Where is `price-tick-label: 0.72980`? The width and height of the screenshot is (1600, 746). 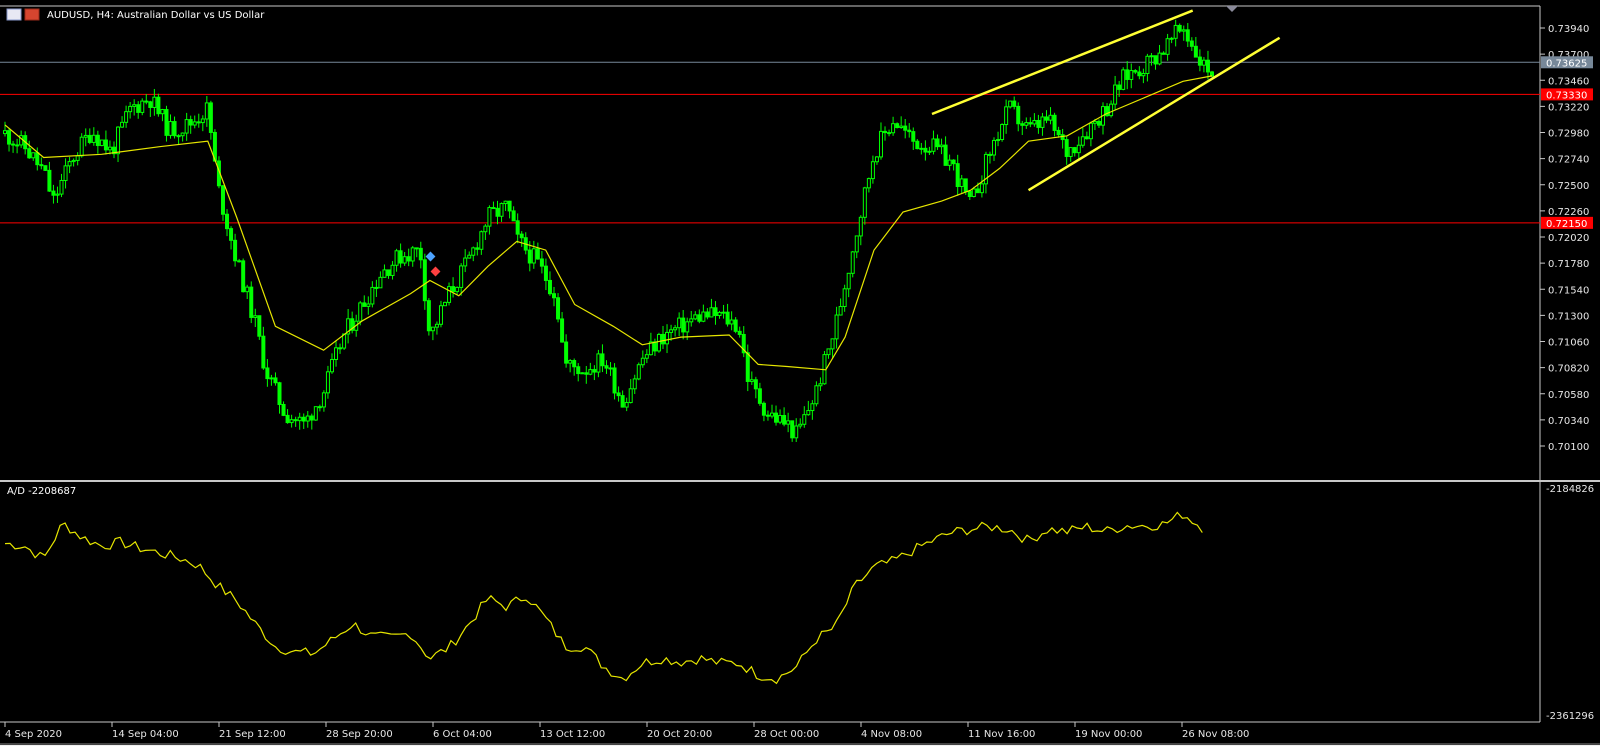
price-tick-label: 0.72980 is located at coordinates (1568, 134).